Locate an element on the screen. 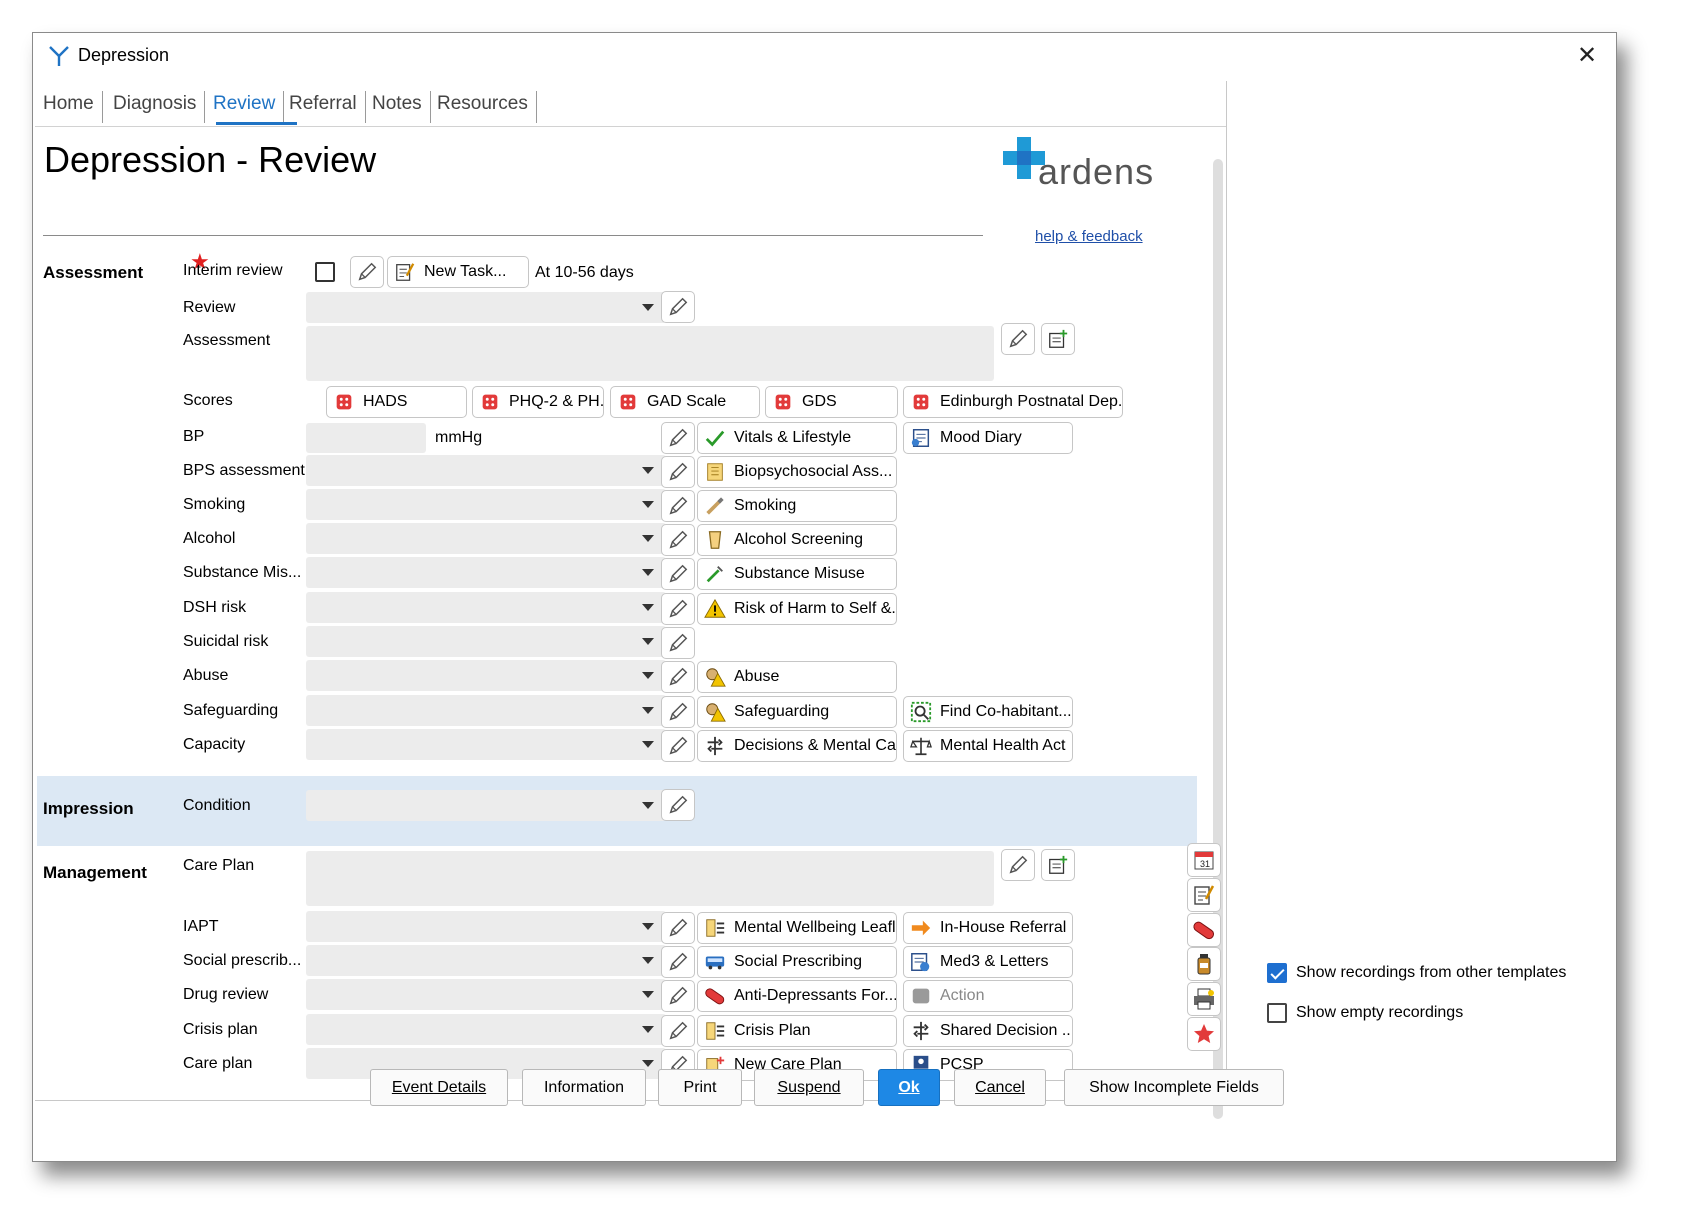 The height and width of the screenshot is (1222, 1681). crisis-edit-button is located at coordinates (678, 1031).